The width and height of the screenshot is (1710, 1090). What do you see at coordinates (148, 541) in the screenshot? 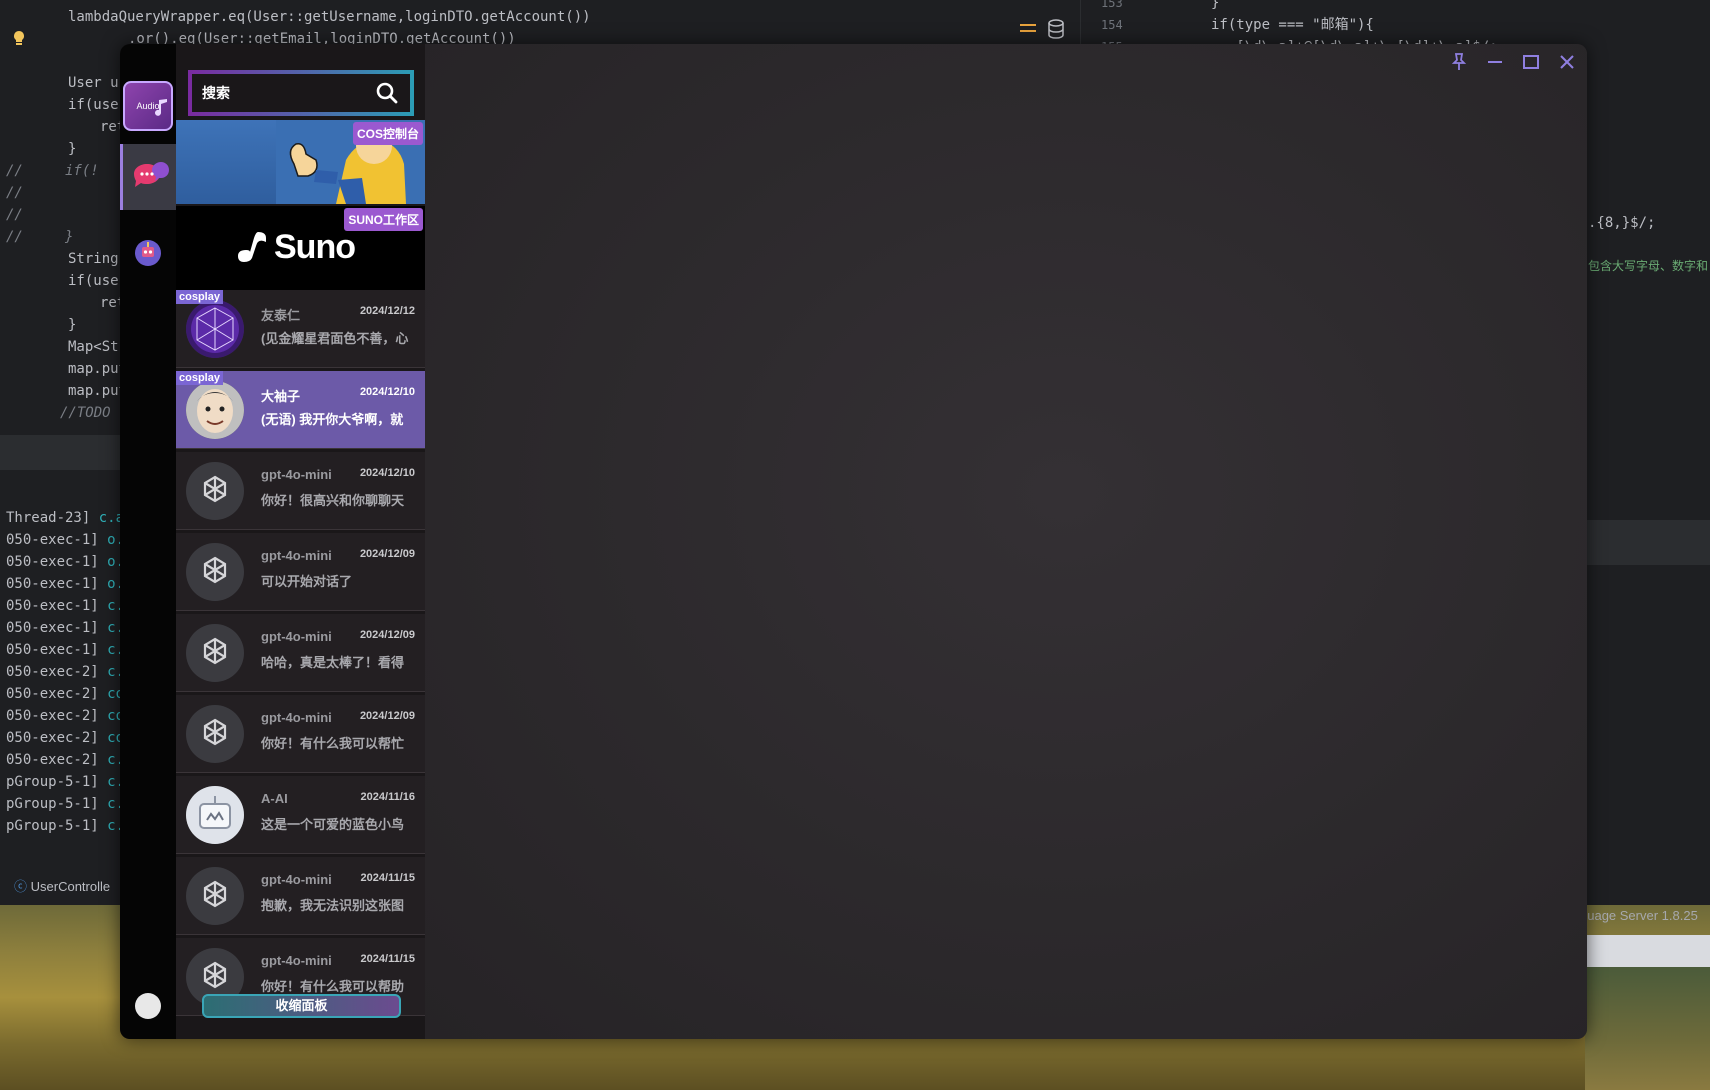
I see `left-rail: Audio` at bounding box center [148, 541].